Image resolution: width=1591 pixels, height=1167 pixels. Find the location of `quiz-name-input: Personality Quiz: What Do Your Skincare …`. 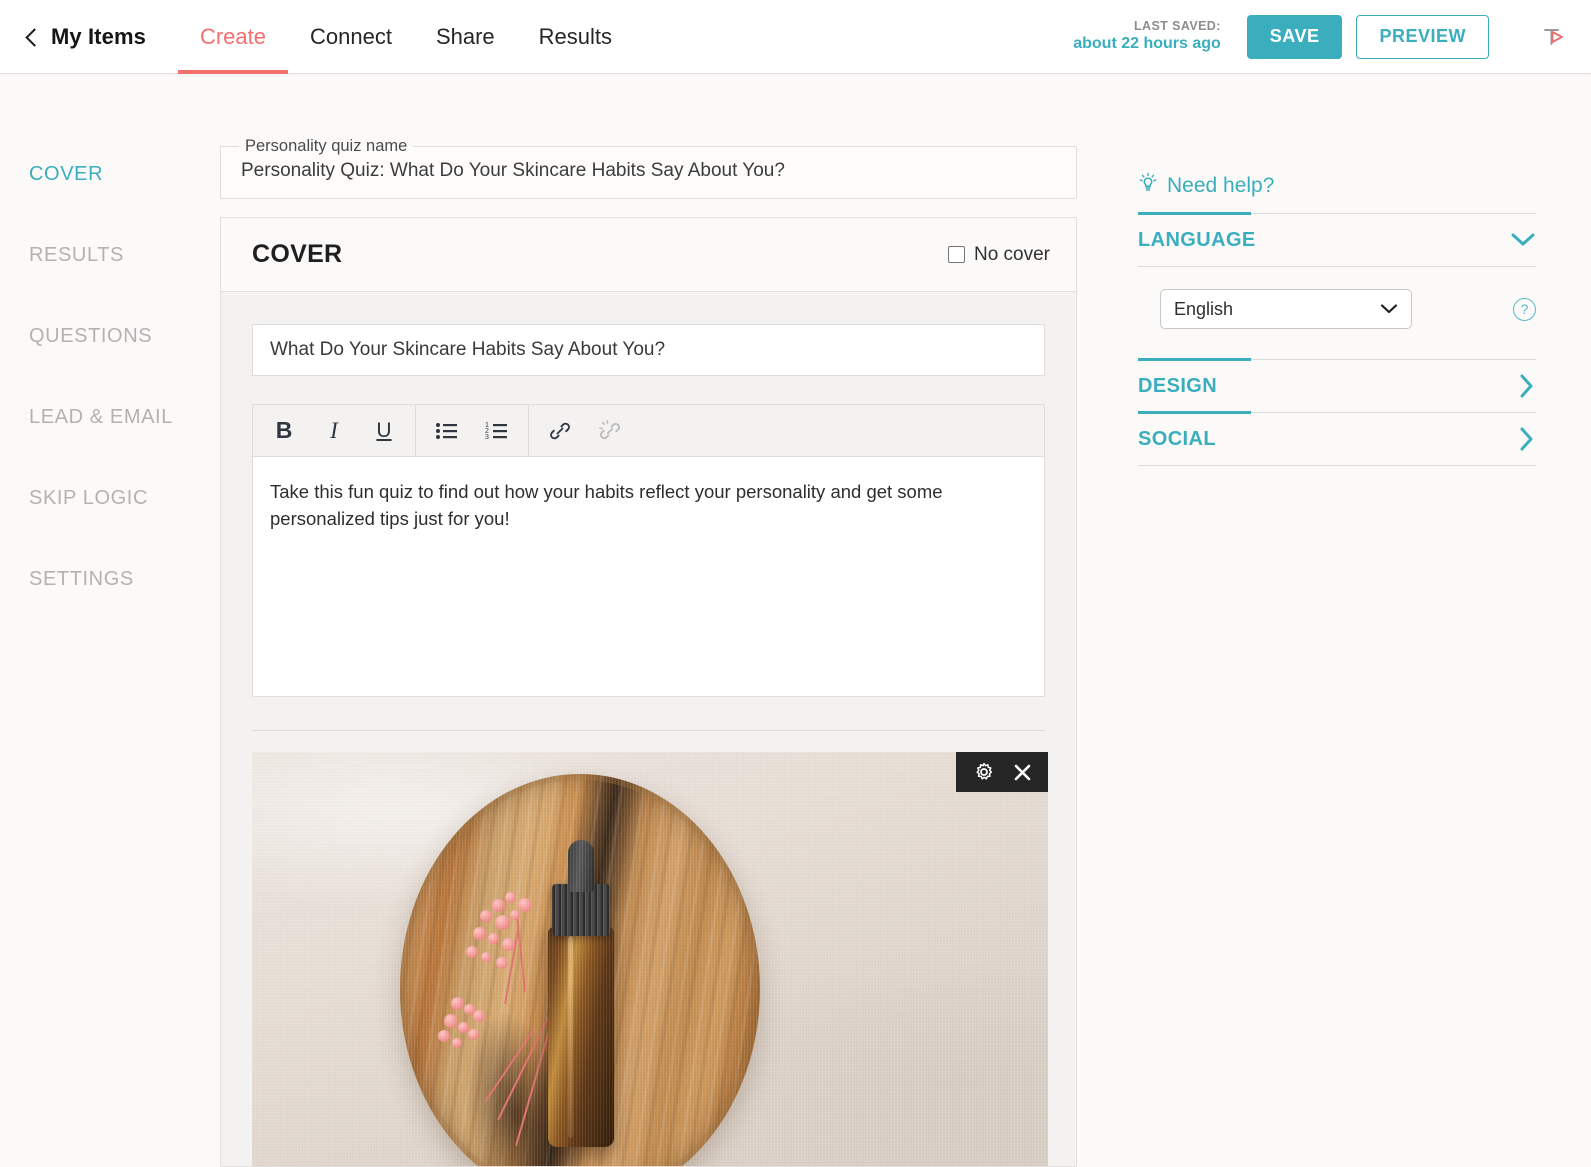

quiz-name-input: Personality Quiz: What Do Your Skincare … is located at coordinates (648, 169).